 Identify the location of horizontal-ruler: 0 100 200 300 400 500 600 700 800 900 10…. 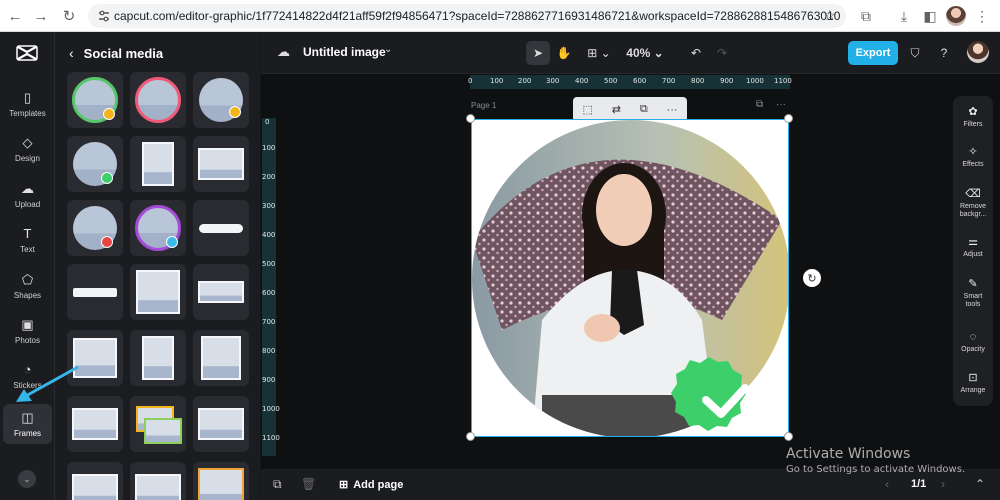
(630, 82).